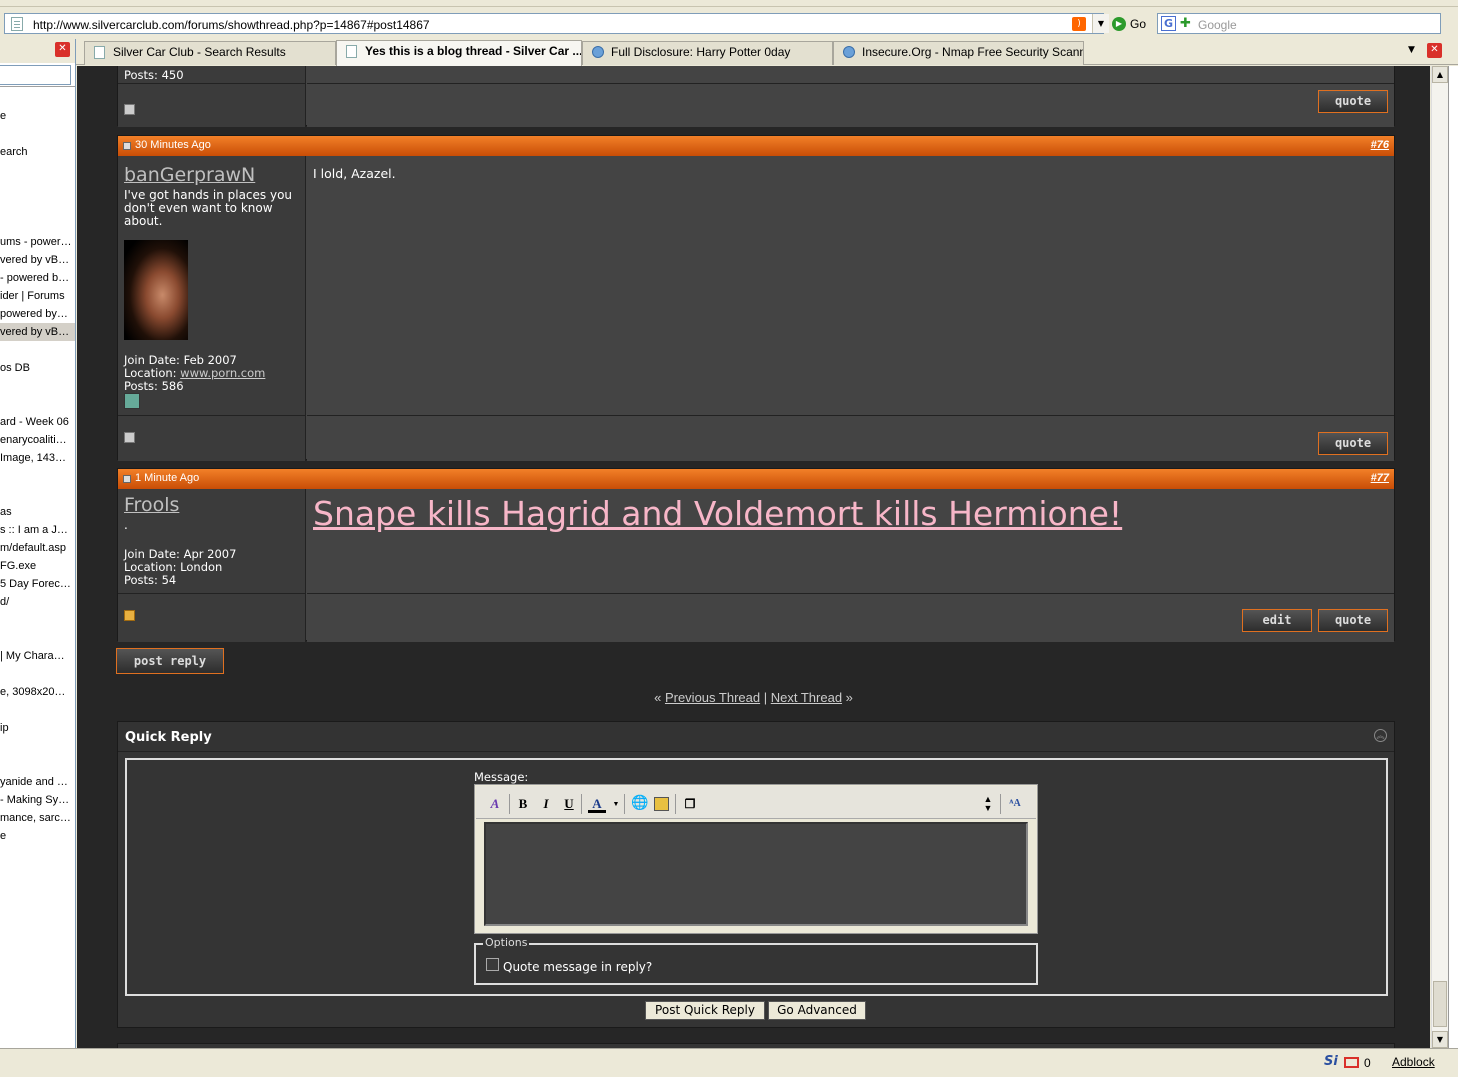 This screenshot has width=1458, height=1077. I want to click on tab-full-disclosure: Full Disclosure: Harry Potter 0day, so click(707, 53).